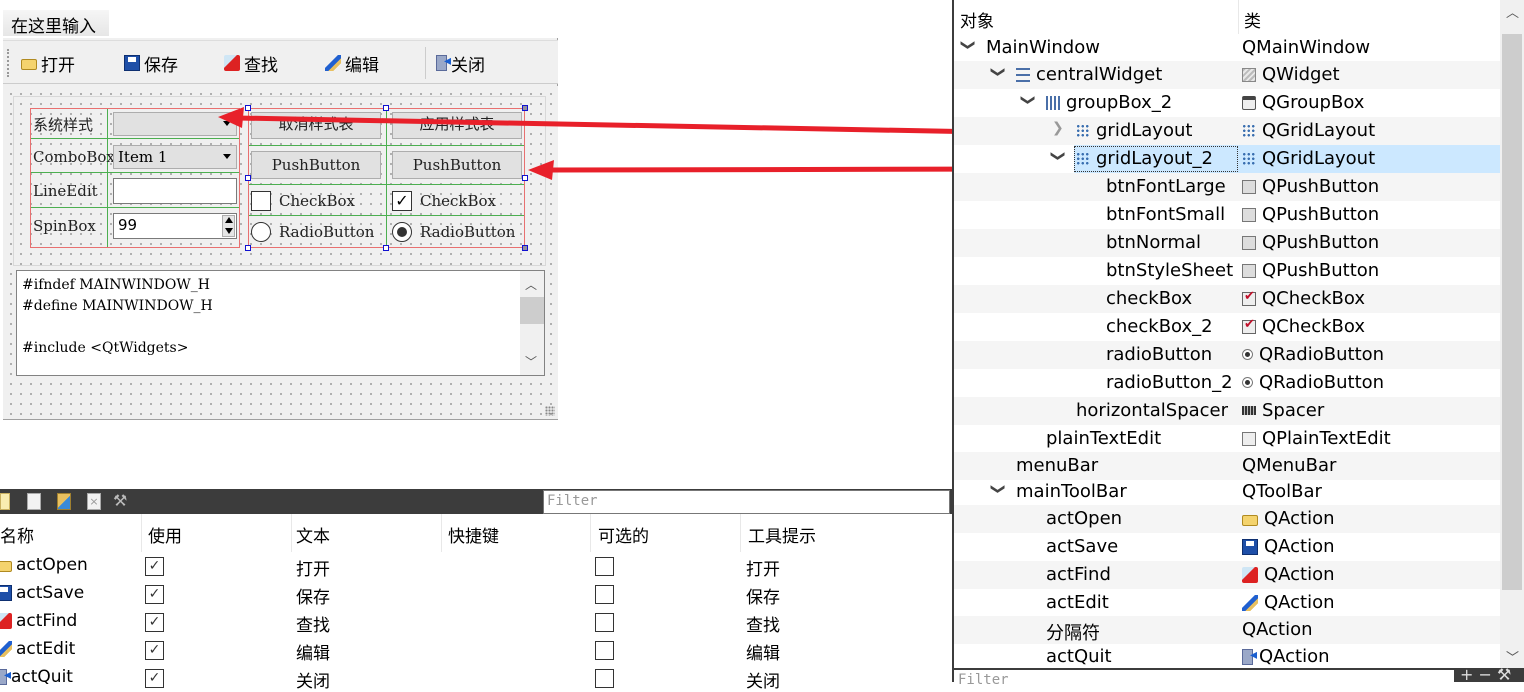 The width and height of the screenshot is (1524, 692). I want to click on toolbar-open-button: 打开, so click(48, 63).